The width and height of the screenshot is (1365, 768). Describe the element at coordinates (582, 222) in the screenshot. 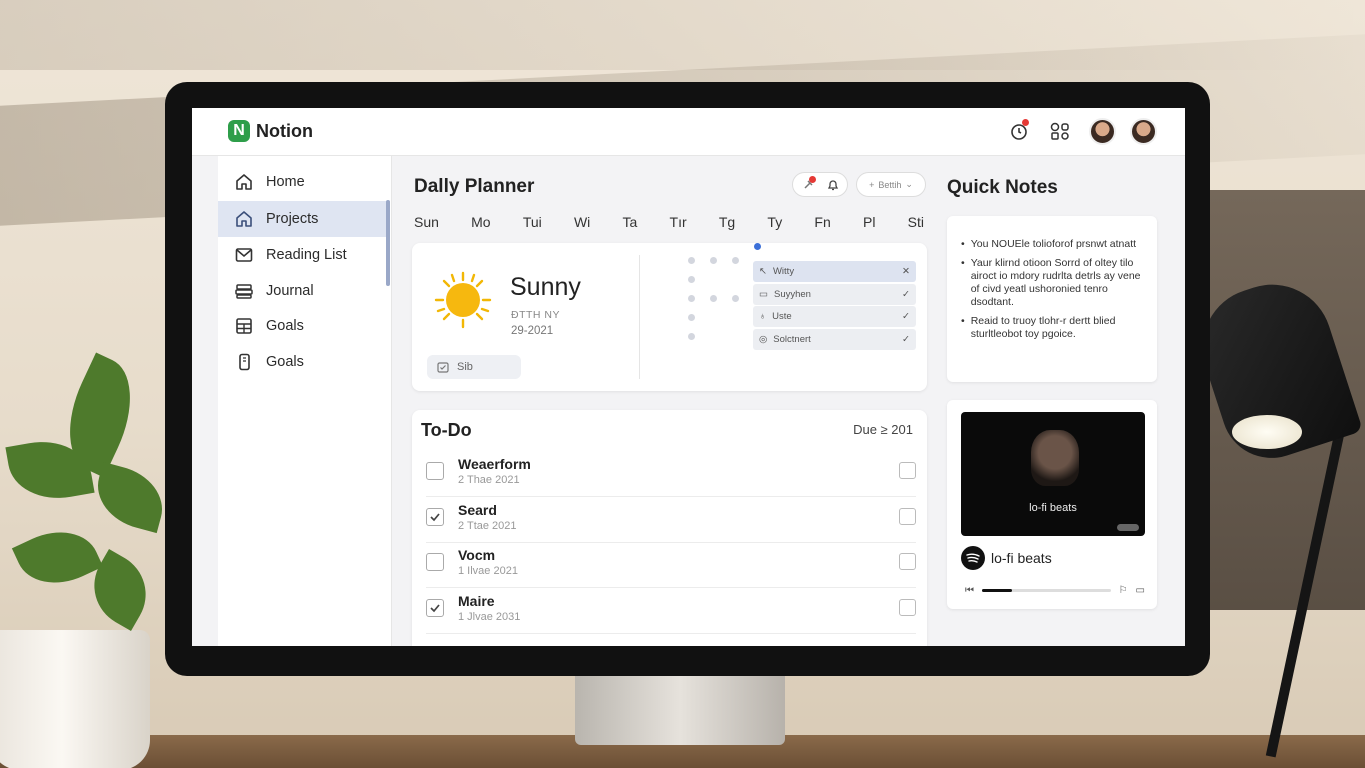

I see `day-label: Wi` at that location.